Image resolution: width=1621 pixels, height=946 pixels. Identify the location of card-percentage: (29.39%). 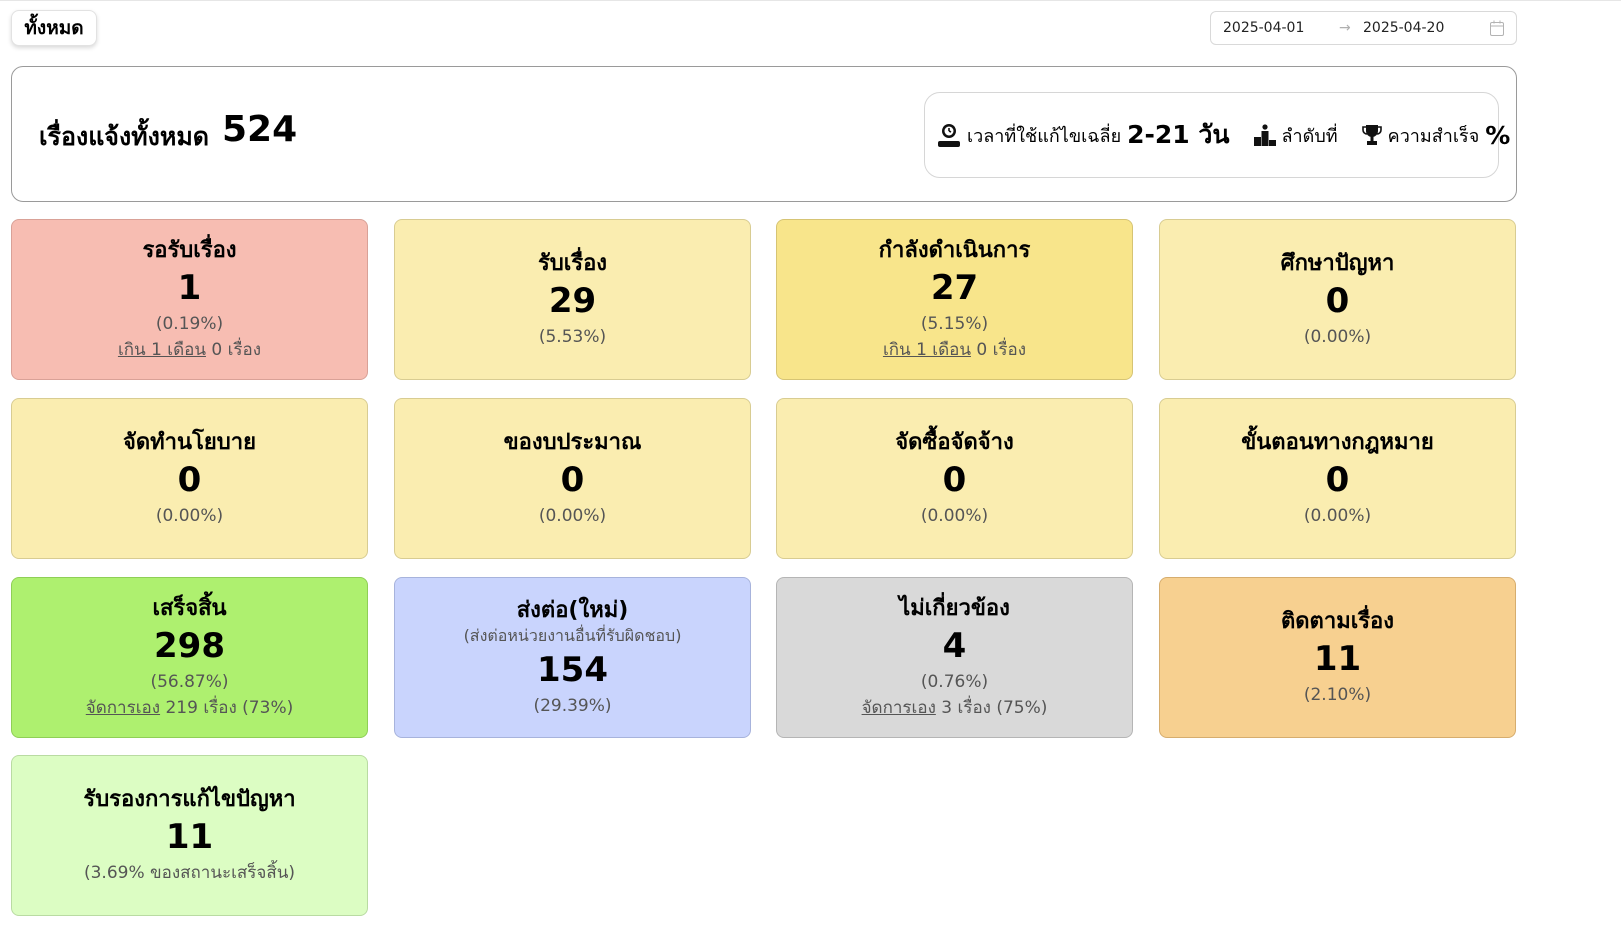
(572, 705).